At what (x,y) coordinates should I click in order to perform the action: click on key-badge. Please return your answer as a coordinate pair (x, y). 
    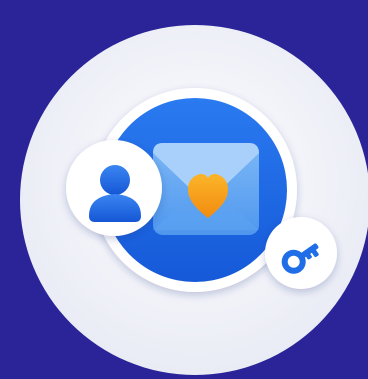
    Looking at the image, I should click on (301, 253).